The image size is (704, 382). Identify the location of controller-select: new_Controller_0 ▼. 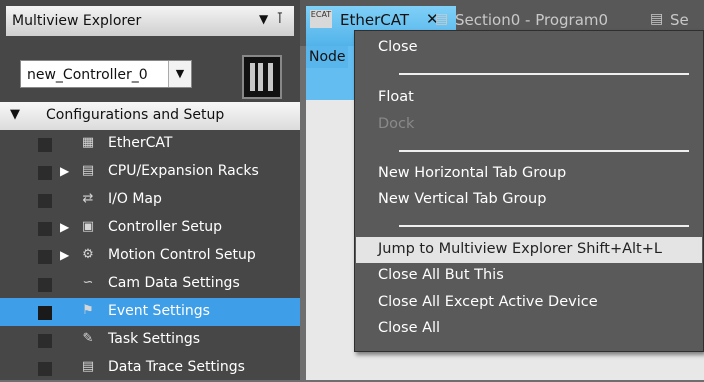
(106, 74).